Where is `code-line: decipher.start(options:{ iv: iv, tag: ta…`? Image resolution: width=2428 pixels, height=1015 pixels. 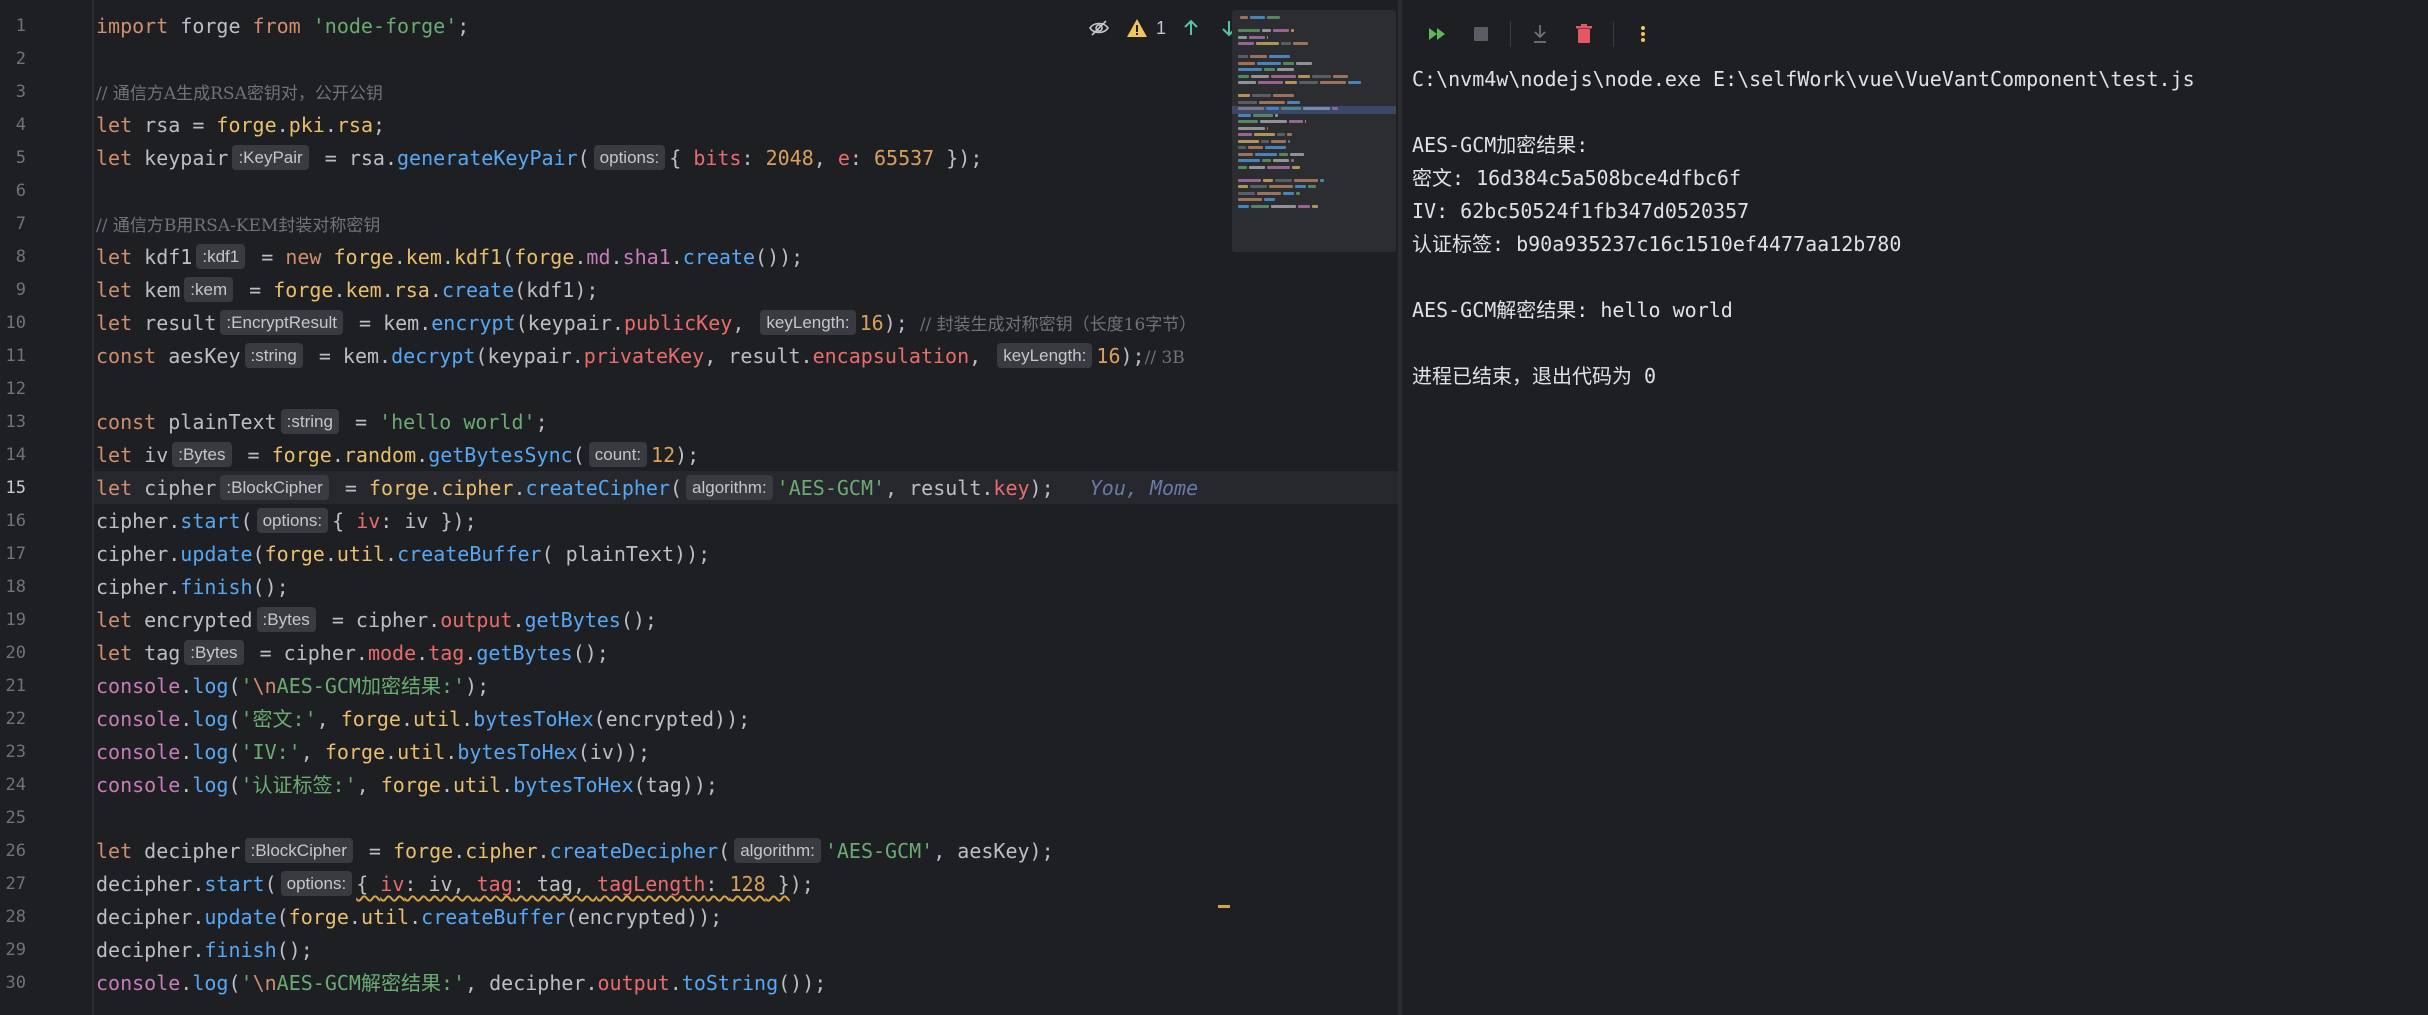 code-line: decipher.start(options:{ iv: iv, tag: ta… is located at coordinates (664, 884).